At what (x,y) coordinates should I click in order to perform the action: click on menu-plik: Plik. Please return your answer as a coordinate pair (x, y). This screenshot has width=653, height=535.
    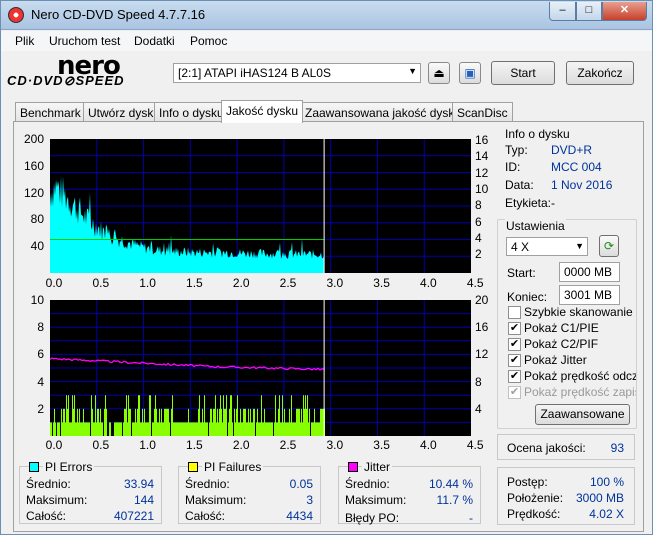
    Looking at the image, I should click on (24, 41).